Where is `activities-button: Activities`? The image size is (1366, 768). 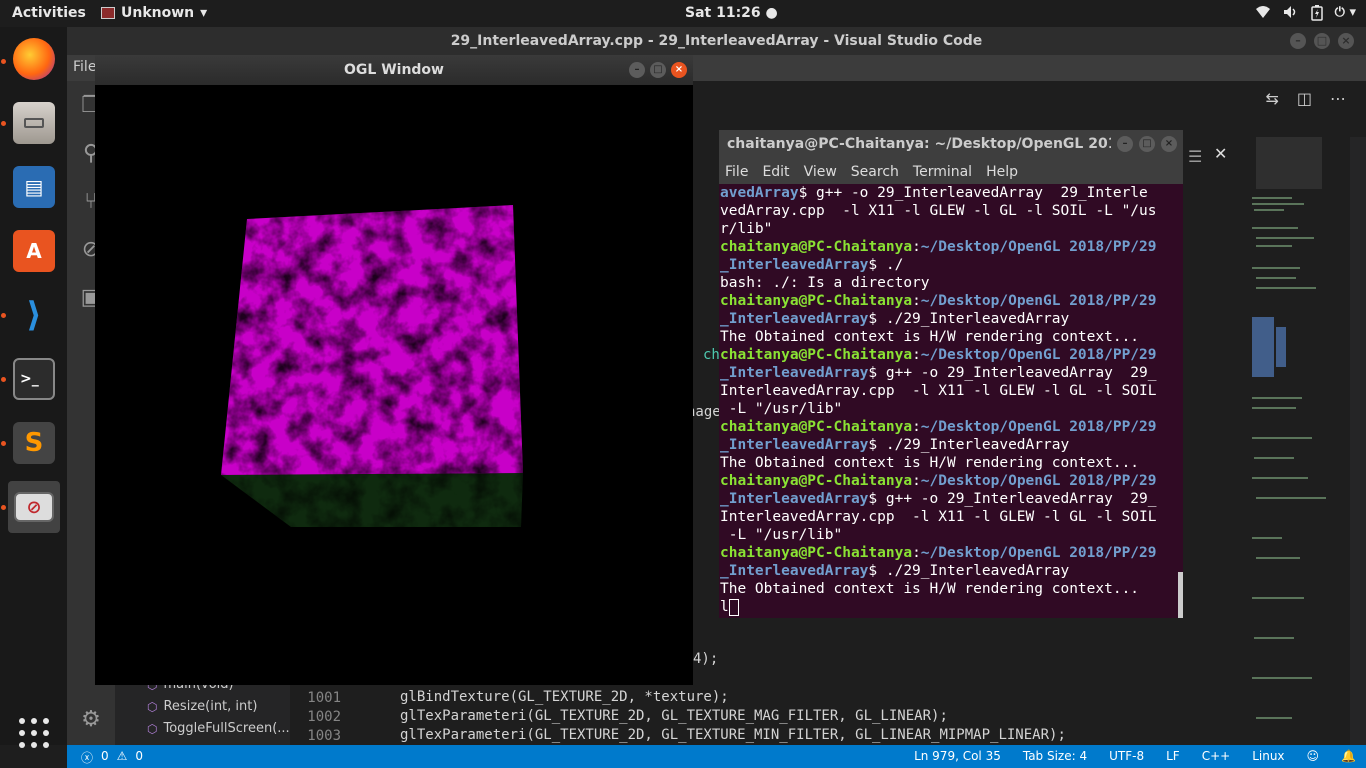 activities-button: Activities is located at coordinates (49, 13).